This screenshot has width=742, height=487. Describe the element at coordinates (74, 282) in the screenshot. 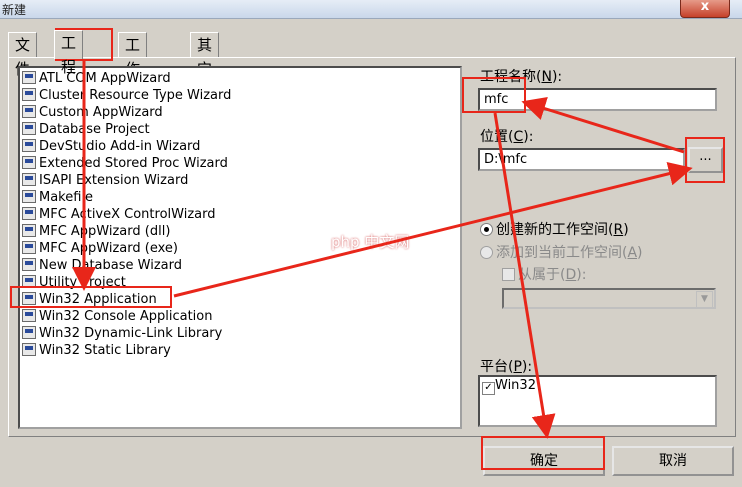

I see `list-item: Utility Project` at that location.